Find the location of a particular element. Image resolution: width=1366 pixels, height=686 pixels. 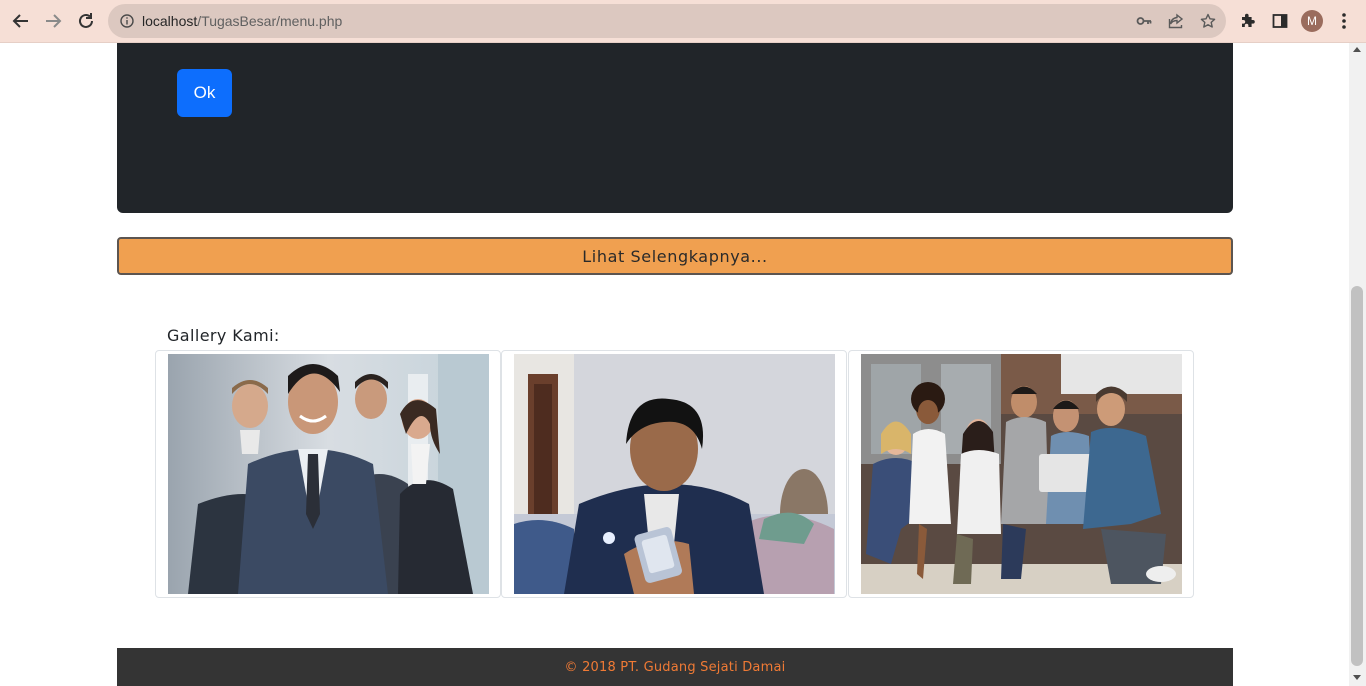

profile-avatar: M is located at coordinates (1312, 21).